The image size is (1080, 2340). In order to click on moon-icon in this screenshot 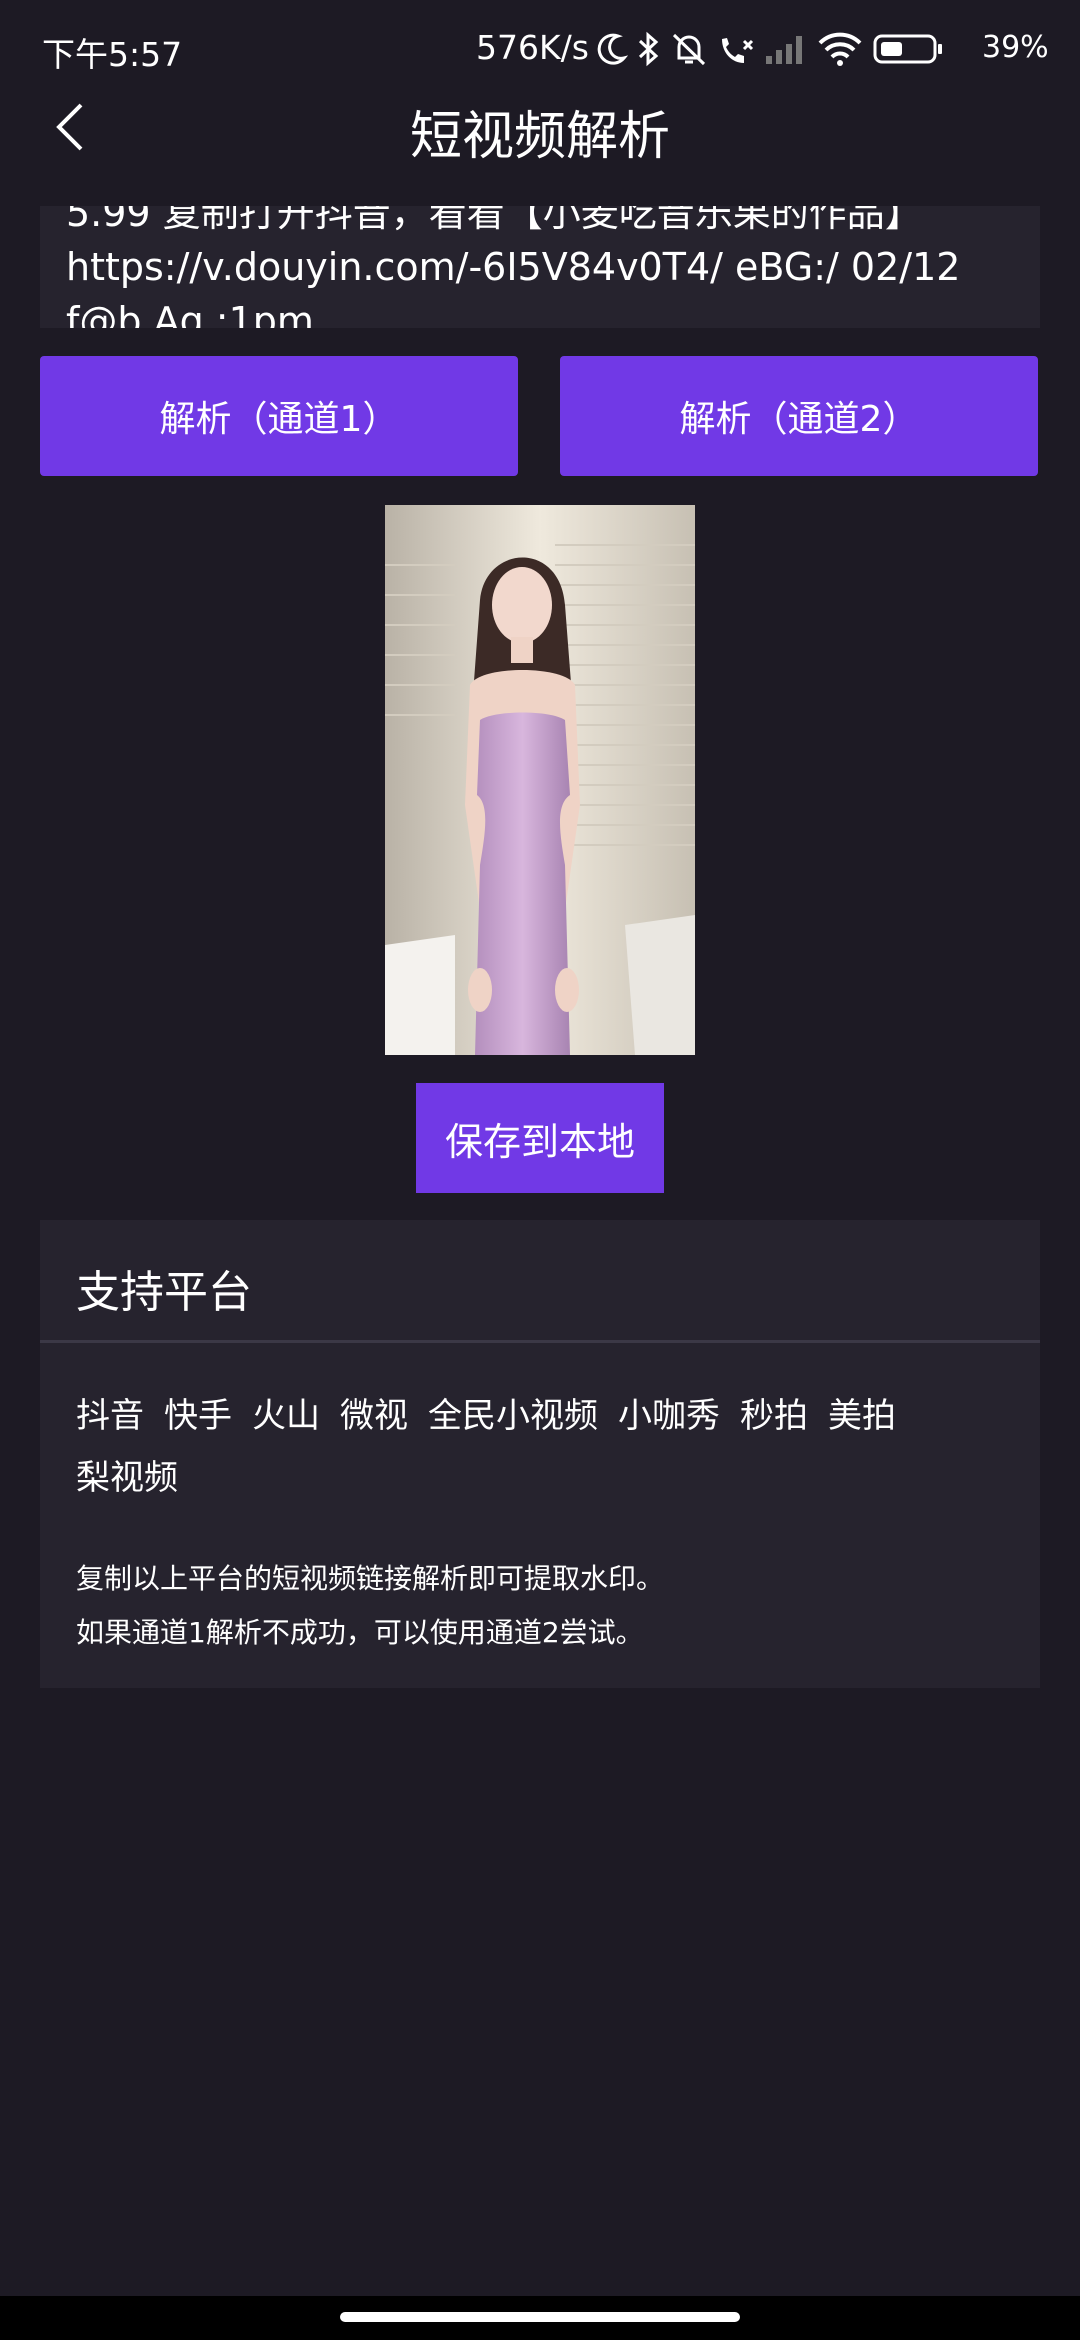, I will do `click(612, 49)`.